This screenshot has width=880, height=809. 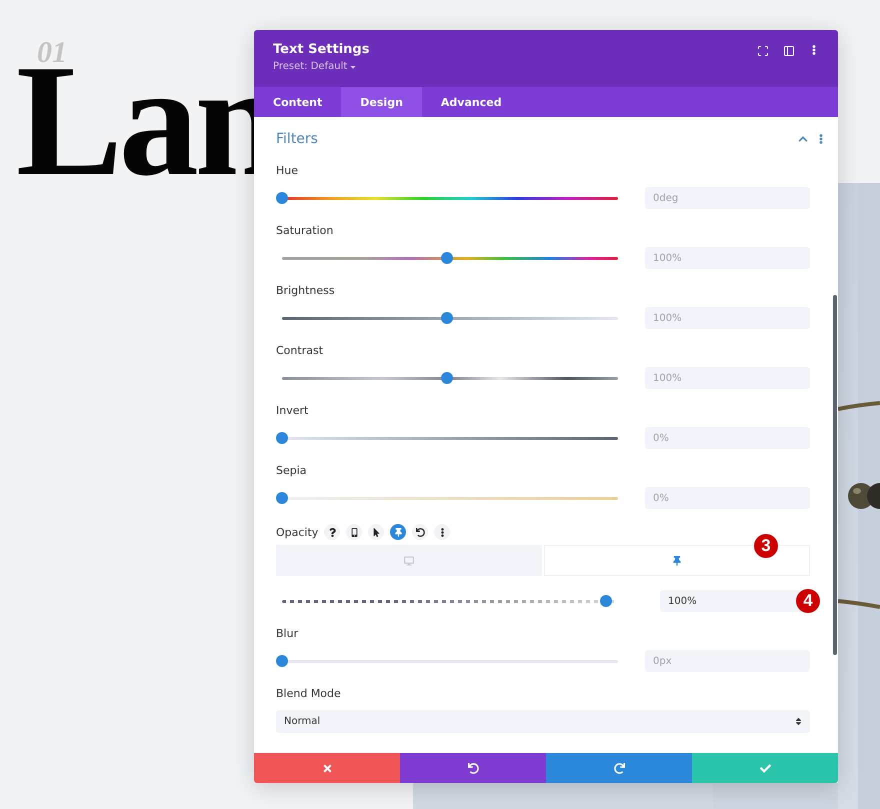 I want to click on close-icon, so click(x=327, y=768).